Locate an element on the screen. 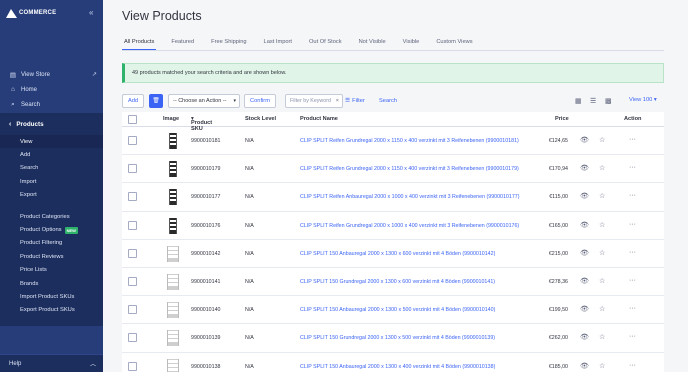 This screenshot has width=688, height=372. tab-not-visible: Not Visible is located at coordinates (372, 44).